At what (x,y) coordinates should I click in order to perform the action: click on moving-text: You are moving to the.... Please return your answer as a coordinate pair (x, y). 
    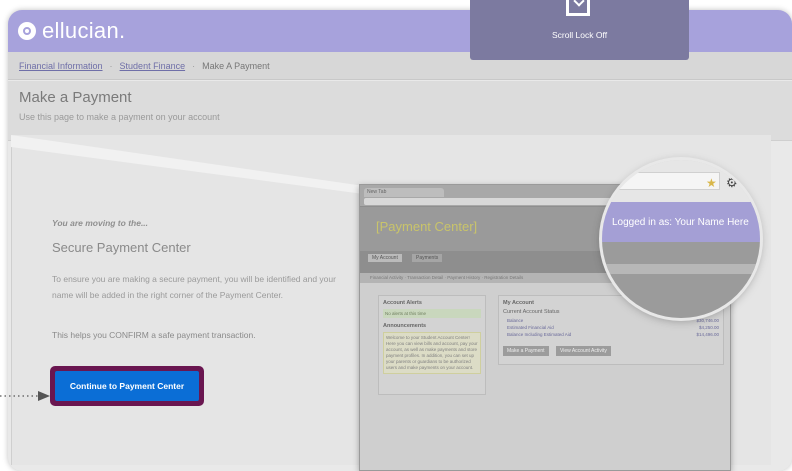
    Looking at the image, I should click on (100, 223).